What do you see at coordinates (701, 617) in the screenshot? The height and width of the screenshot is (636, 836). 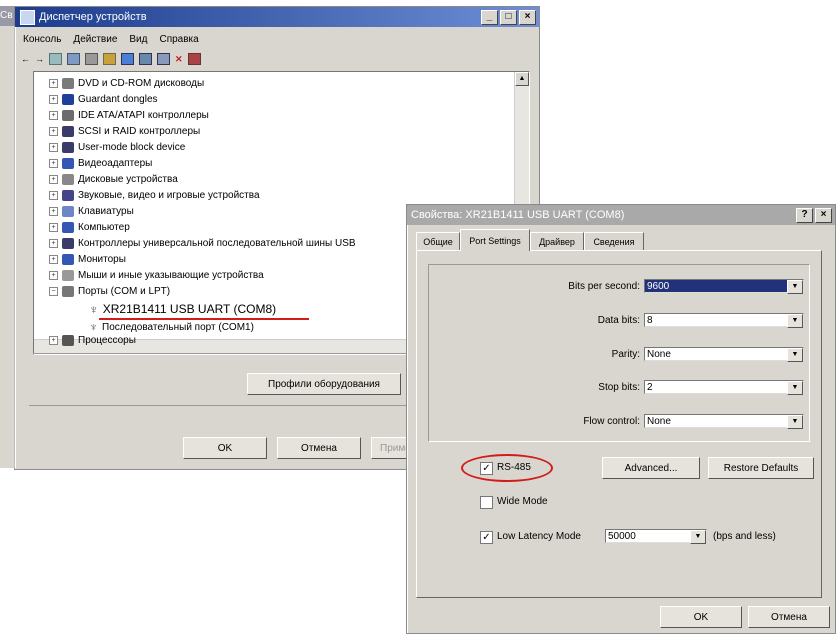 I see `properties-ok-button: OK` at bounding box center [701, 617].